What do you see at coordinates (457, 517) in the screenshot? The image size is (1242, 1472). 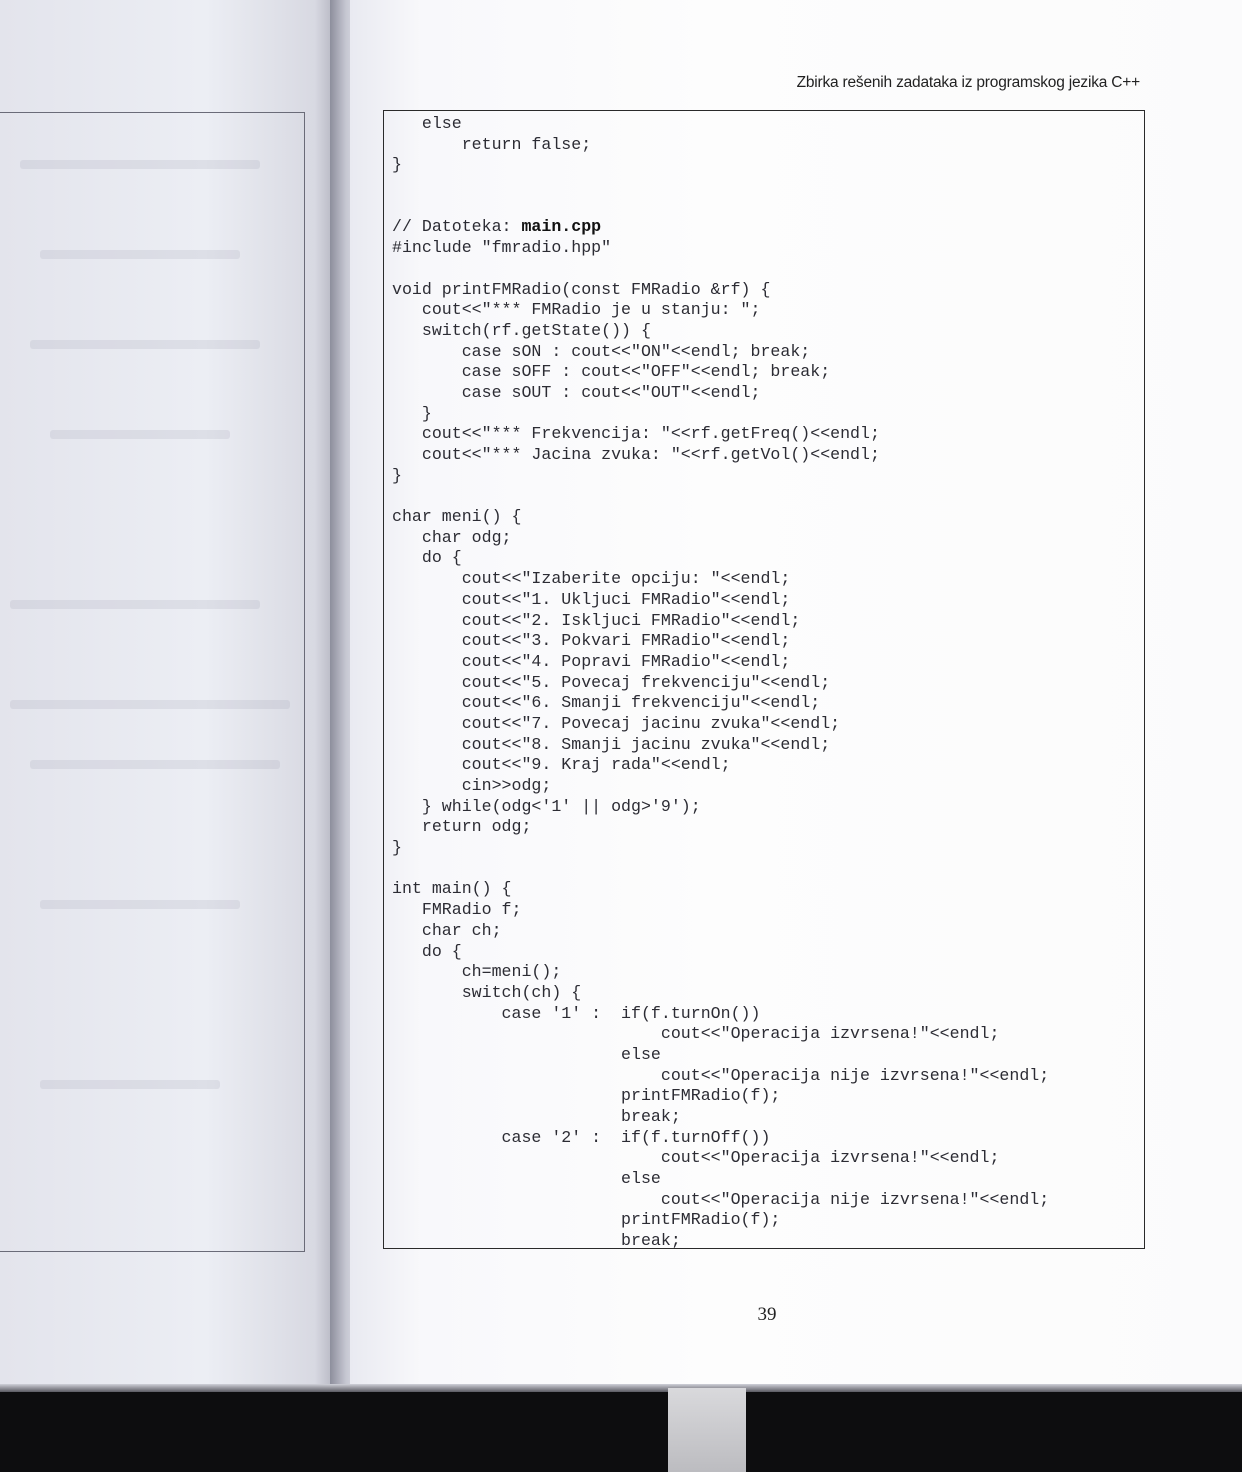 I see `code-line: char meni() {` at bounding box center [457, 517].